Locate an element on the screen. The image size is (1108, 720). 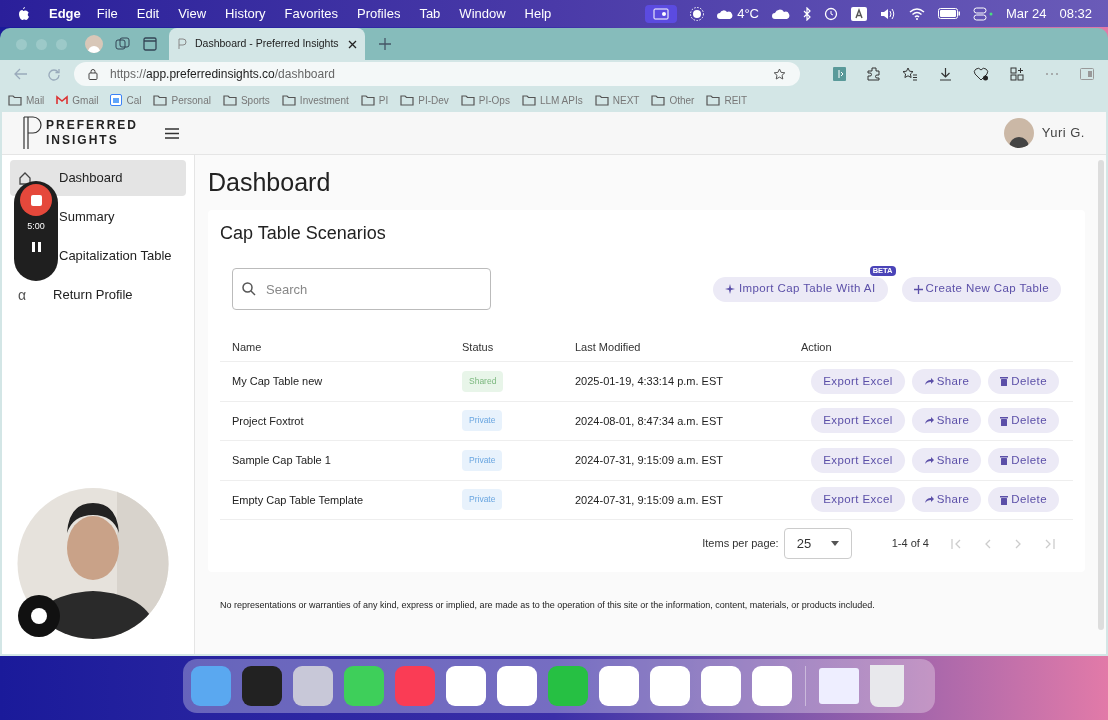
user-avatar is located at coordinates (1018, 133).